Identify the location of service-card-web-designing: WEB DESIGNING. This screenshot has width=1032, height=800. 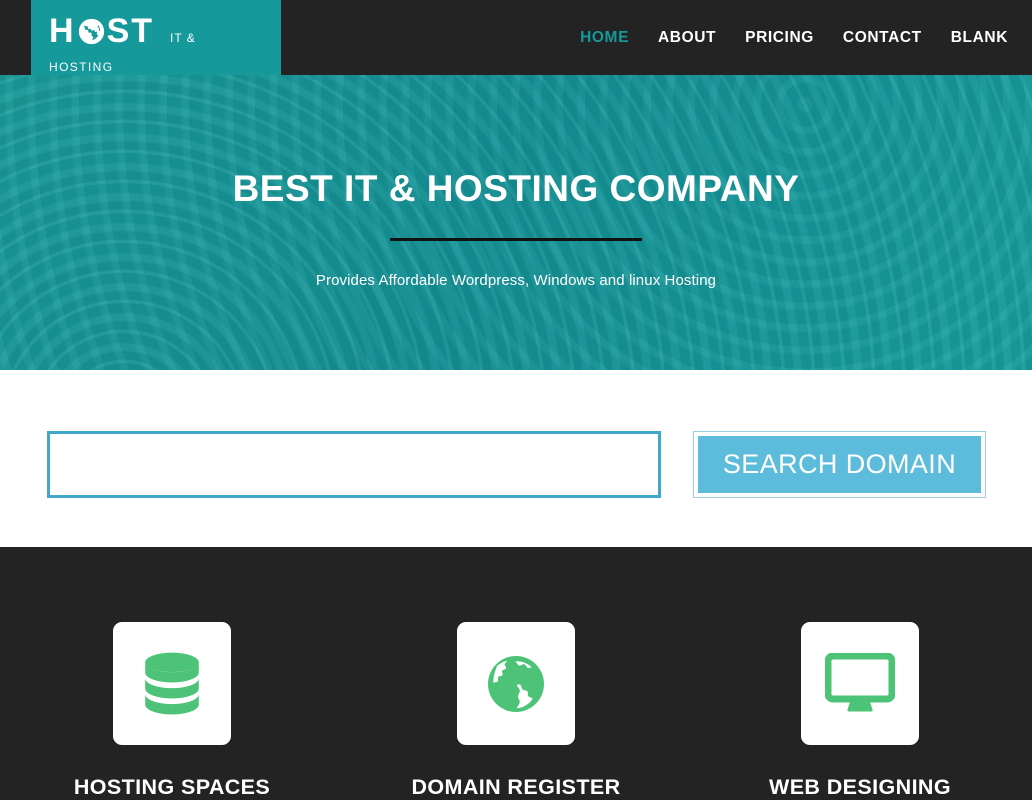
(860, 711).